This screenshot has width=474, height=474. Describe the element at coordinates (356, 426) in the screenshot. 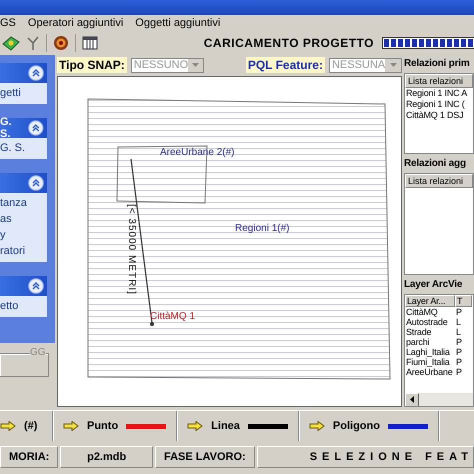

I see `legend-label: Poligono` at that location.